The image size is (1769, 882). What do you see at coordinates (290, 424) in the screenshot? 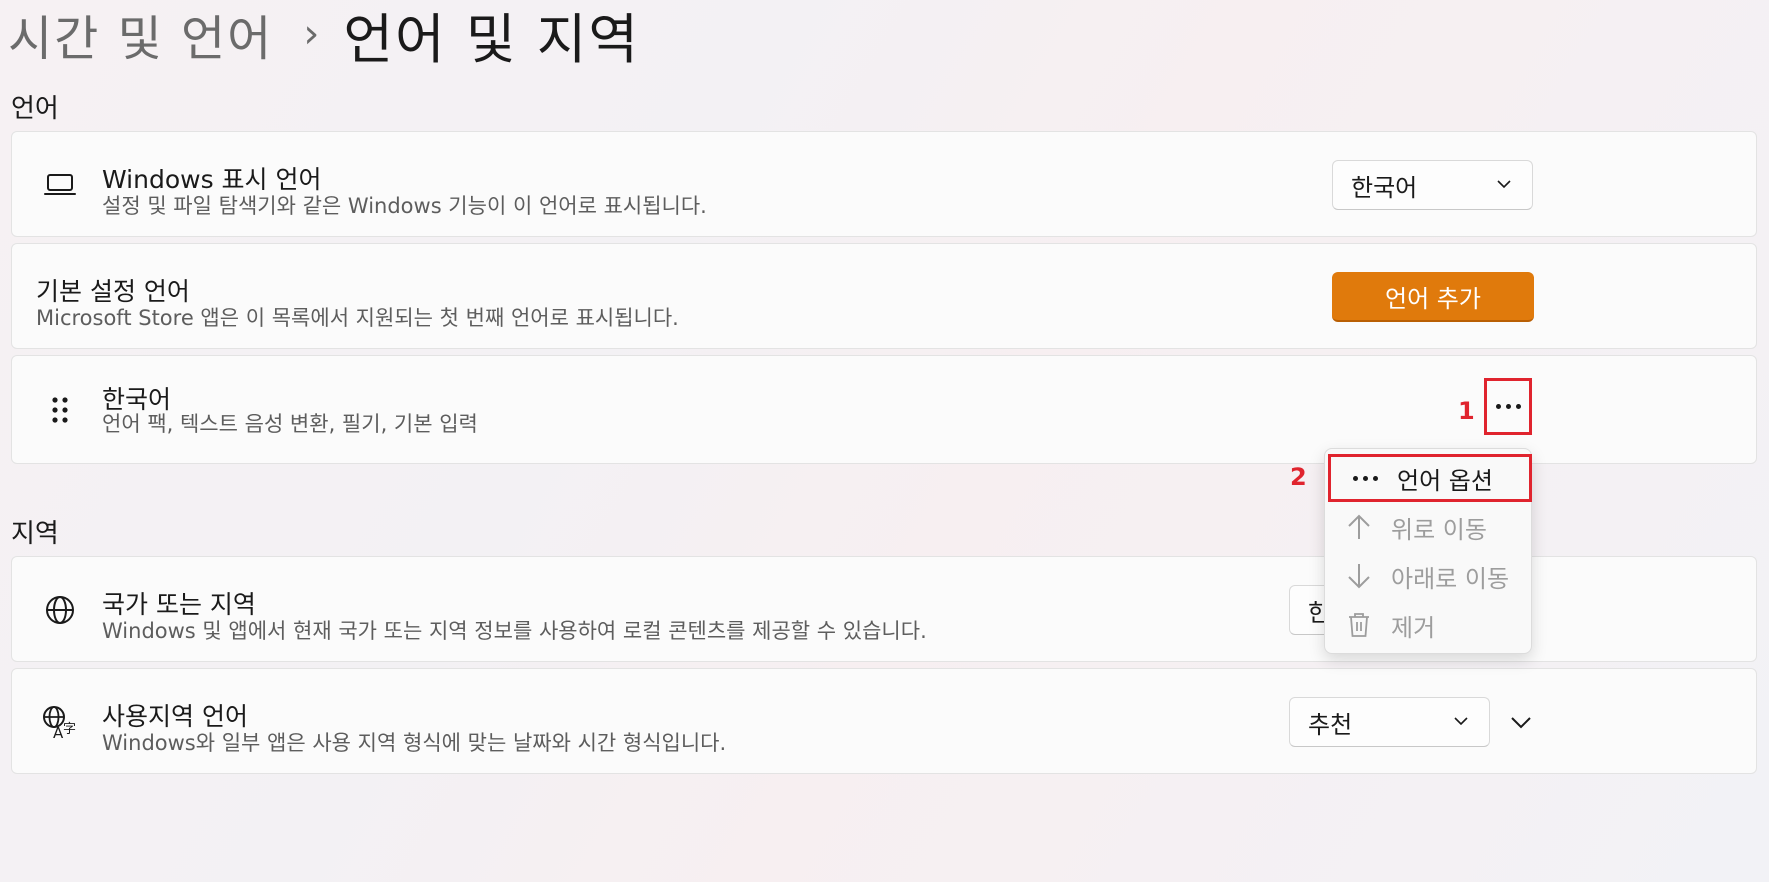
I see `language-item-subtitle: 언어 팩, 텍스트 음성 변환, 필기, 기본 입력` at bounding box center [290, 424].